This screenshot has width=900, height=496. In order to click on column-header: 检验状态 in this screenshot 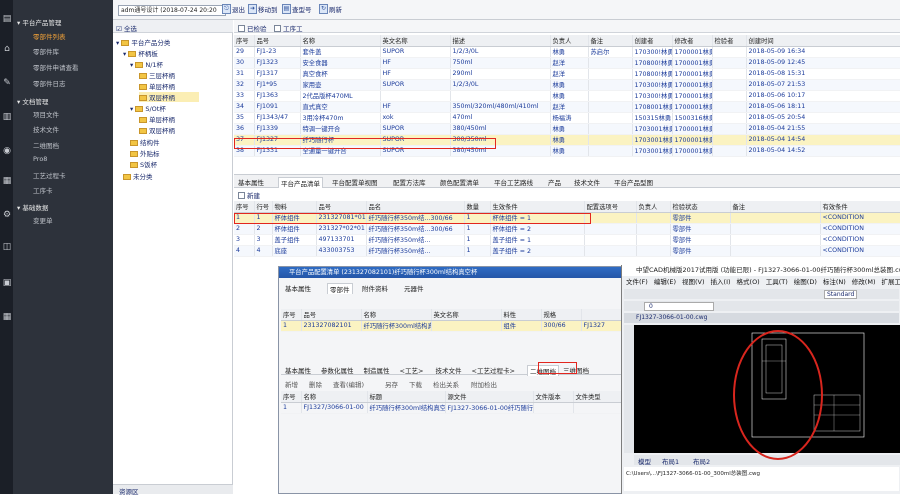, I will do `click(700, 207)`.